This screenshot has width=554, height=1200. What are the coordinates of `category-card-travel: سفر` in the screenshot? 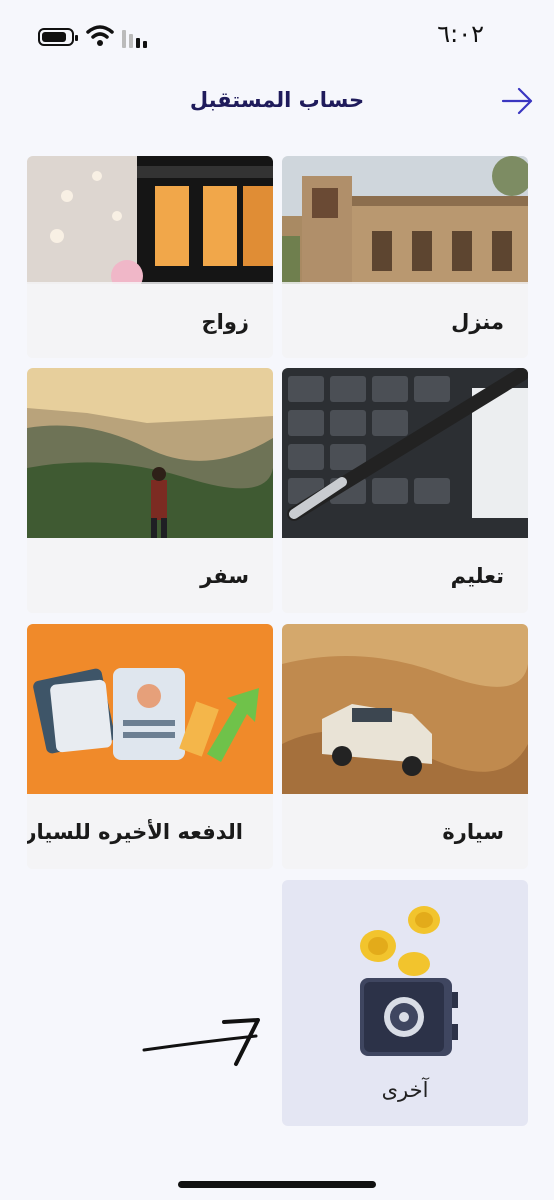 It's located at (150, 490).